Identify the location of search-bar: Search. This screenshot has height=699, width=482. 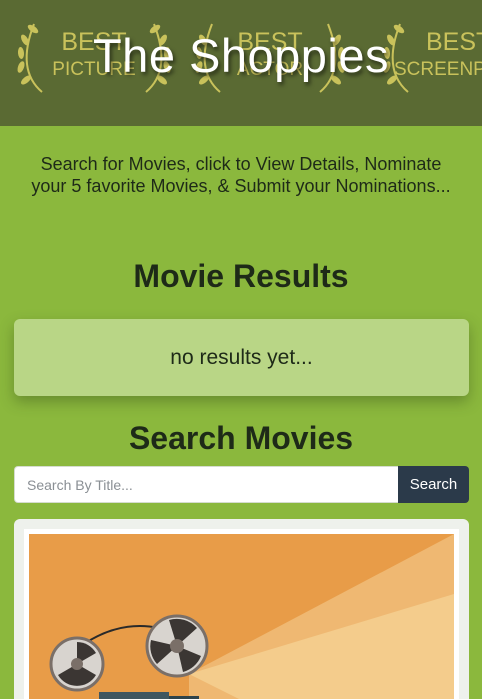
(241, 484).